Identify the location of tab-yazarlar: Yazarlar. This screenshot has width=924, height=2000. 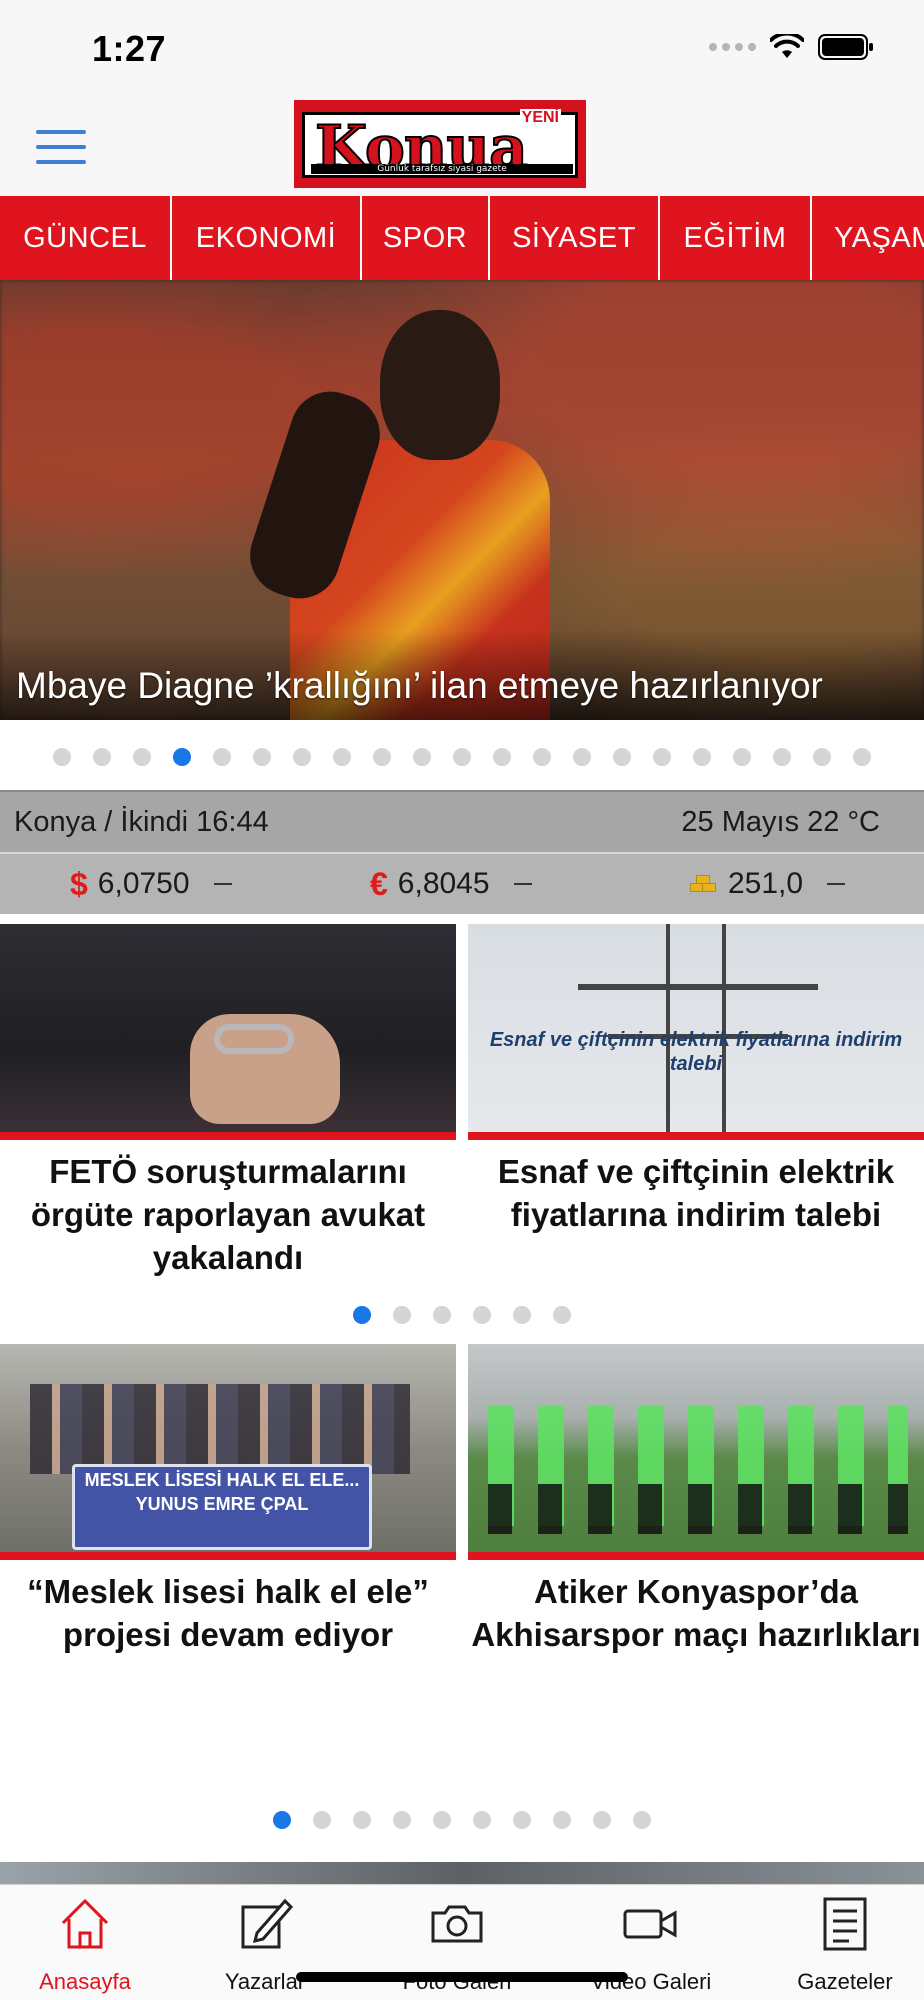
(265, 1942).